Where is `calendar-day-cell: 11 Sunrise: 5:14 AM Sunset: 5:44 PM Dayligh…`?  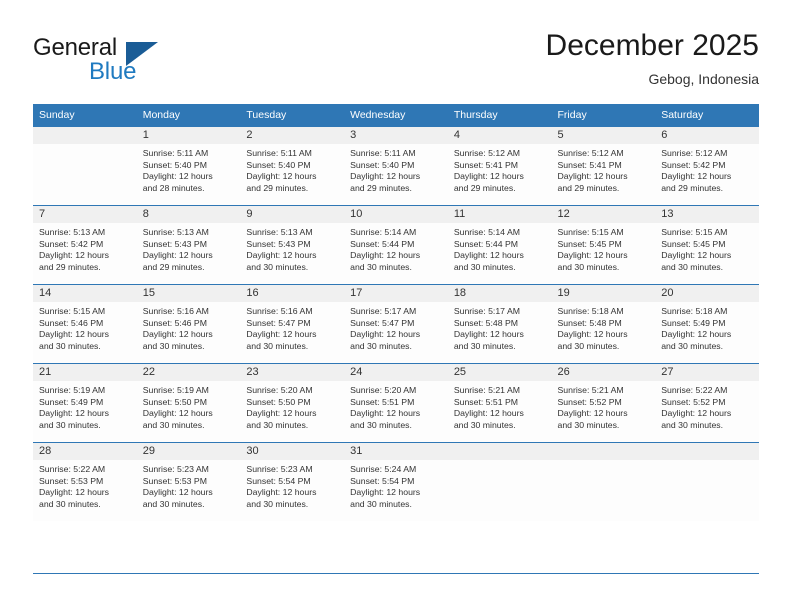
calendar-day-cell: 11 Sunrise: 5:14 AM Sunset: 5:44 PM Dayligh… is located at coordinates (499, 245).